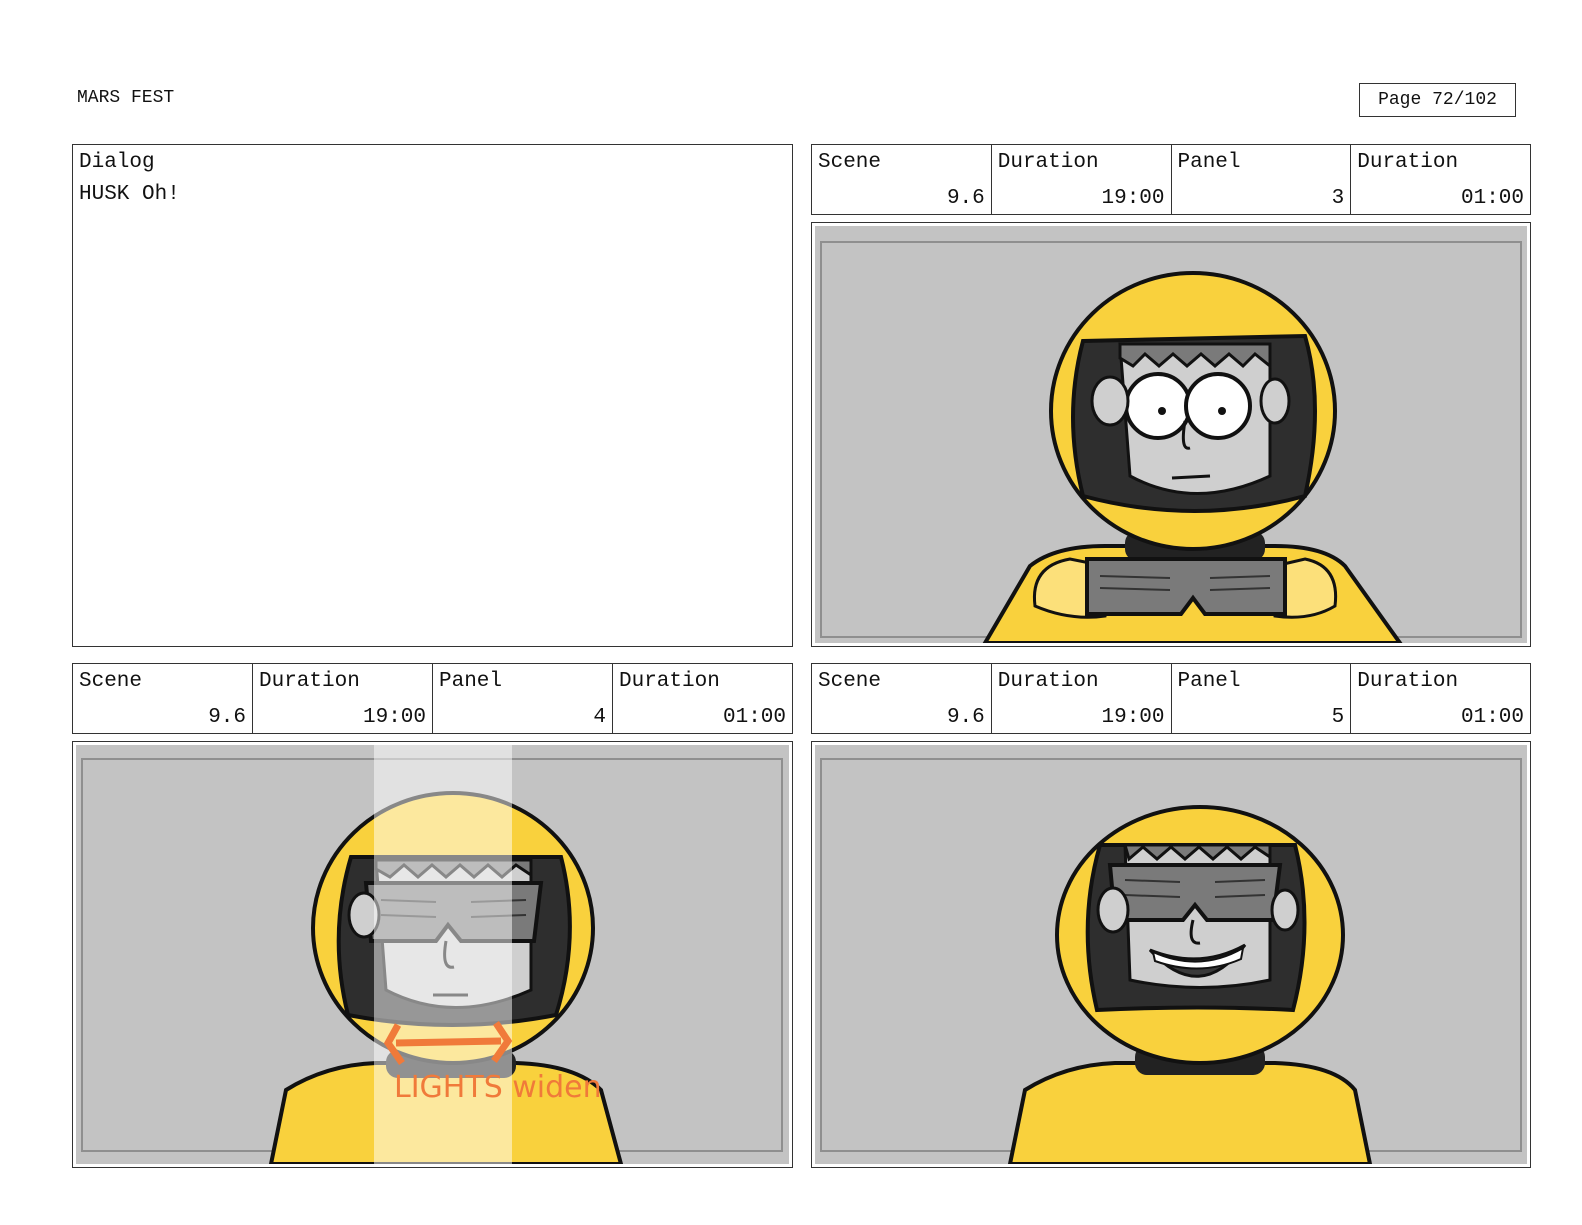 Image resolution: width=1582 pixels, height=1225 pixels. I want to click on page-indicator: Page 72/102, so click(1437, 100).